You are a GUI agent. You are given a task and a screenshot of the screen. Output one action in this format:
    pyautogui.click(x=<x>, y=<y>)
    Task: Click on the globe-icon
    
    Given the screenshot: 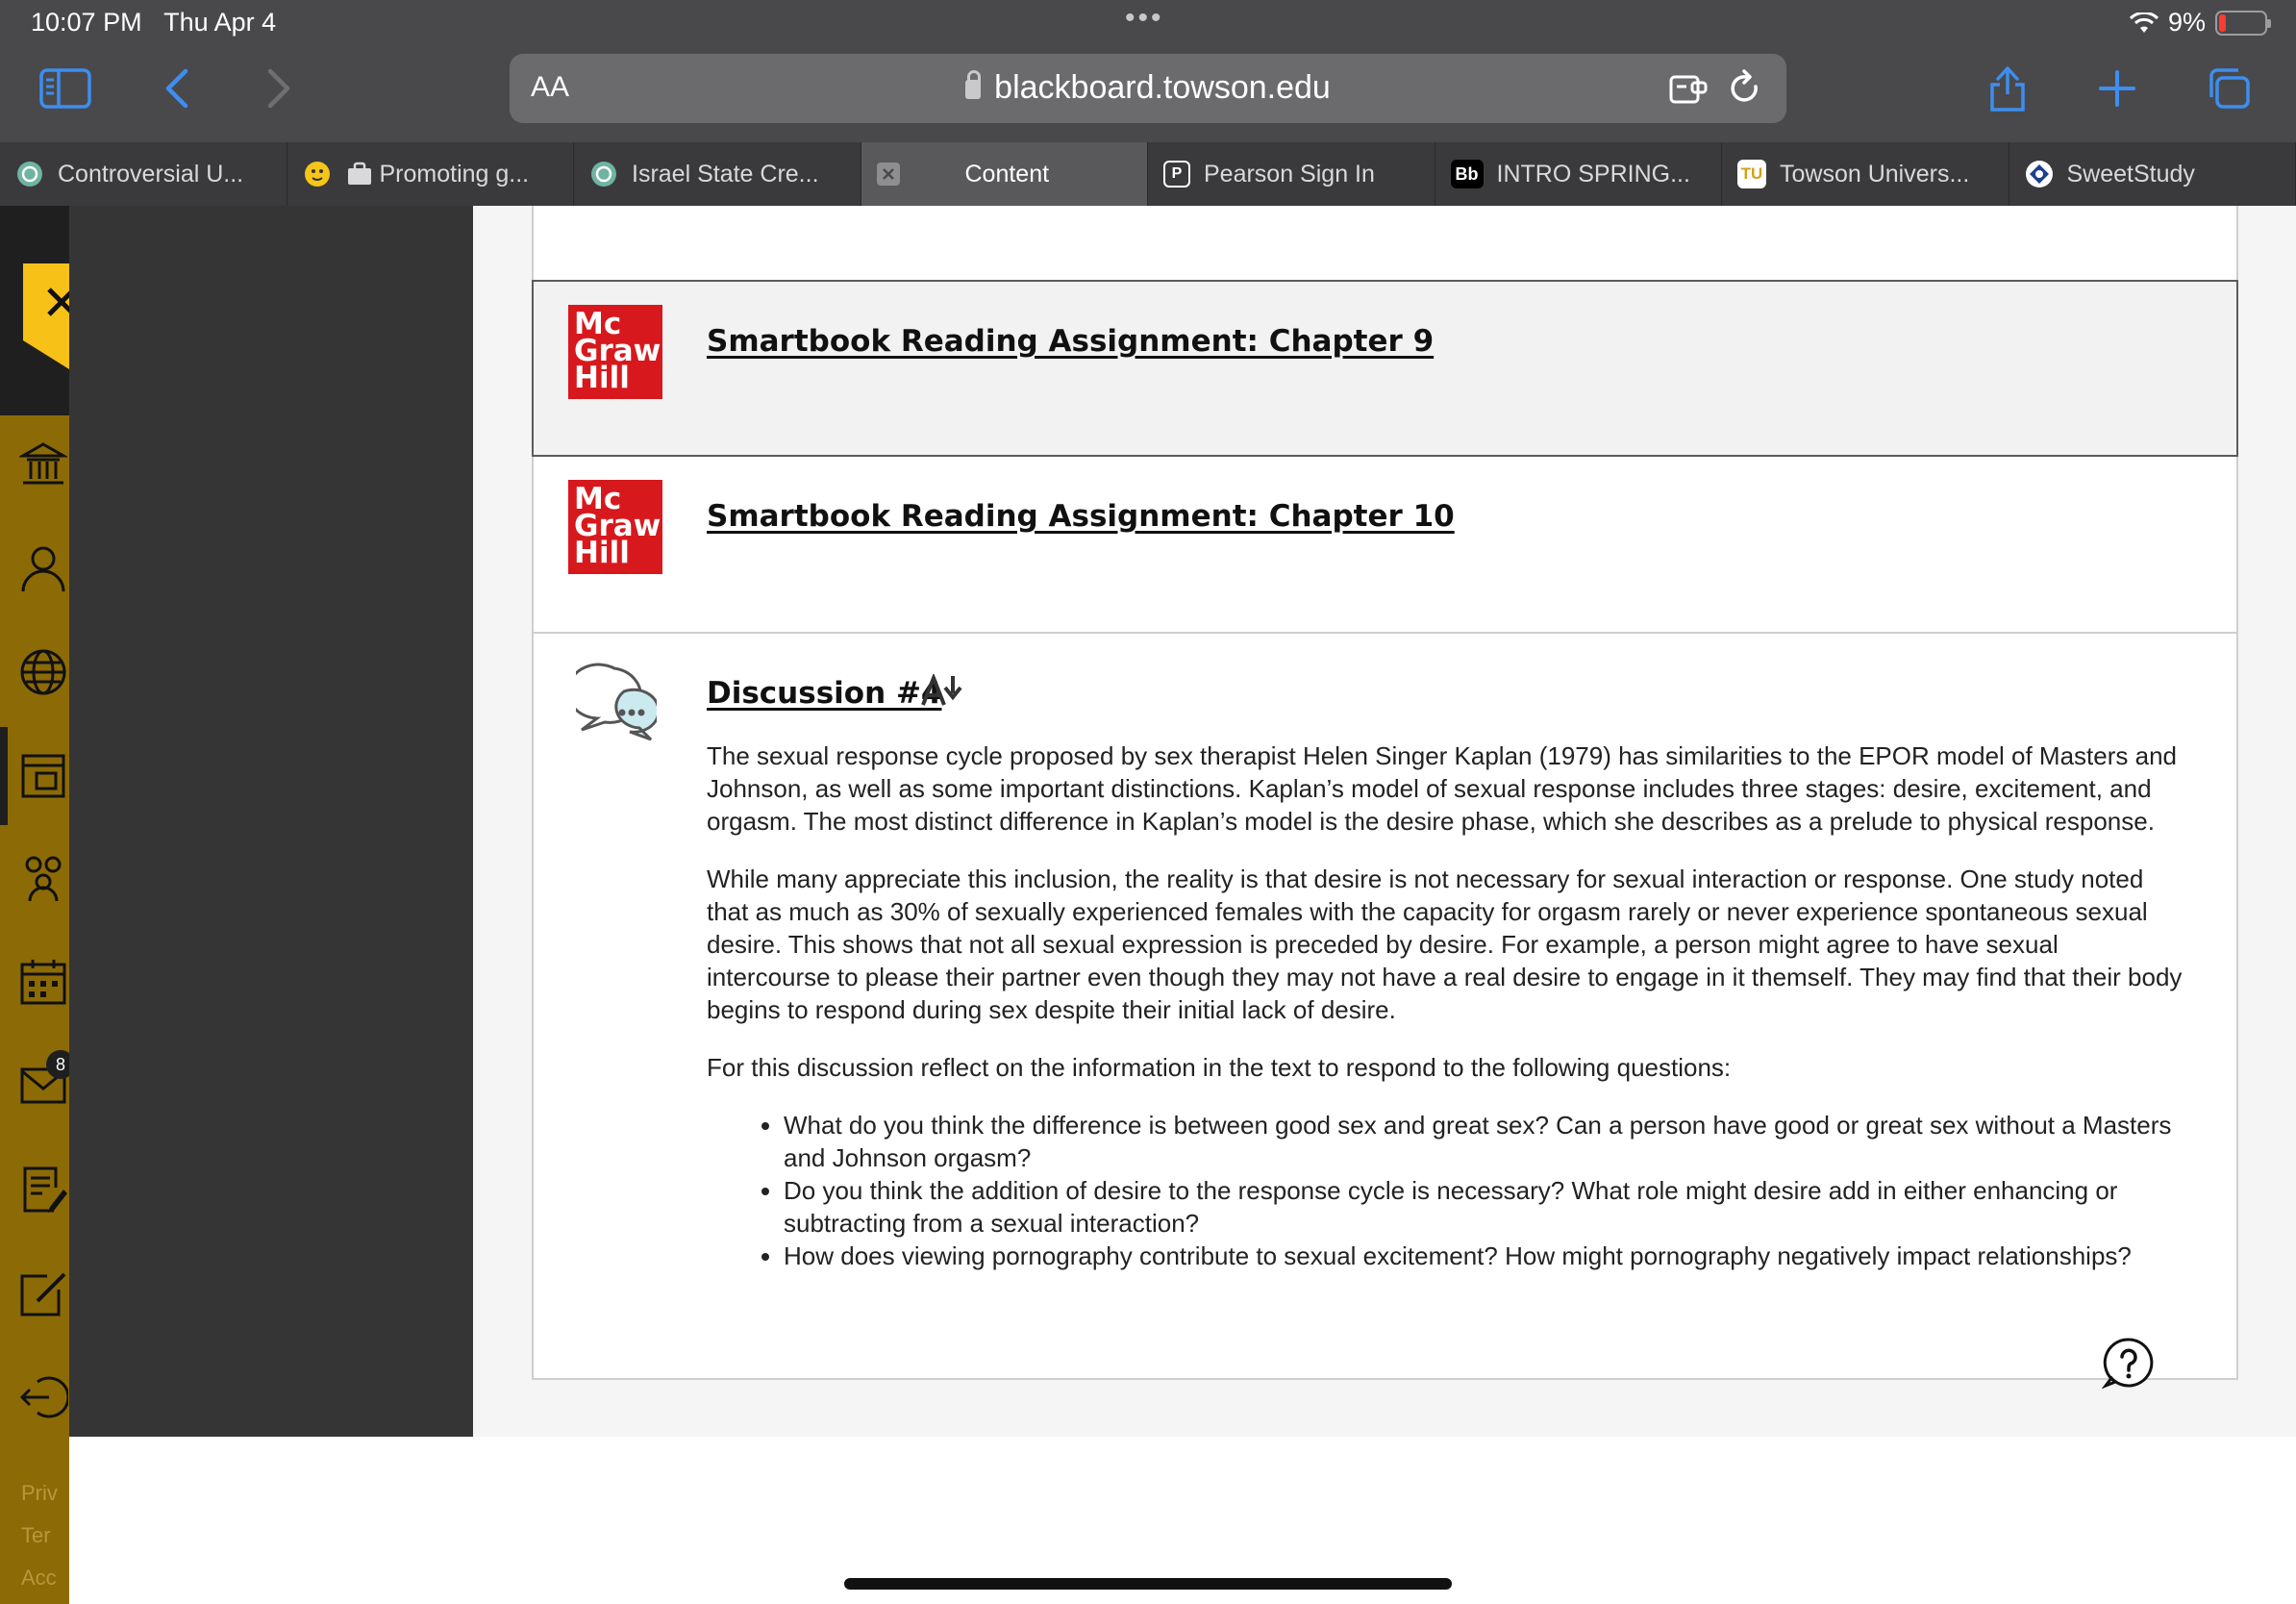 What is the action you would take?
    pyautogui.click(x=43, y=672)
    